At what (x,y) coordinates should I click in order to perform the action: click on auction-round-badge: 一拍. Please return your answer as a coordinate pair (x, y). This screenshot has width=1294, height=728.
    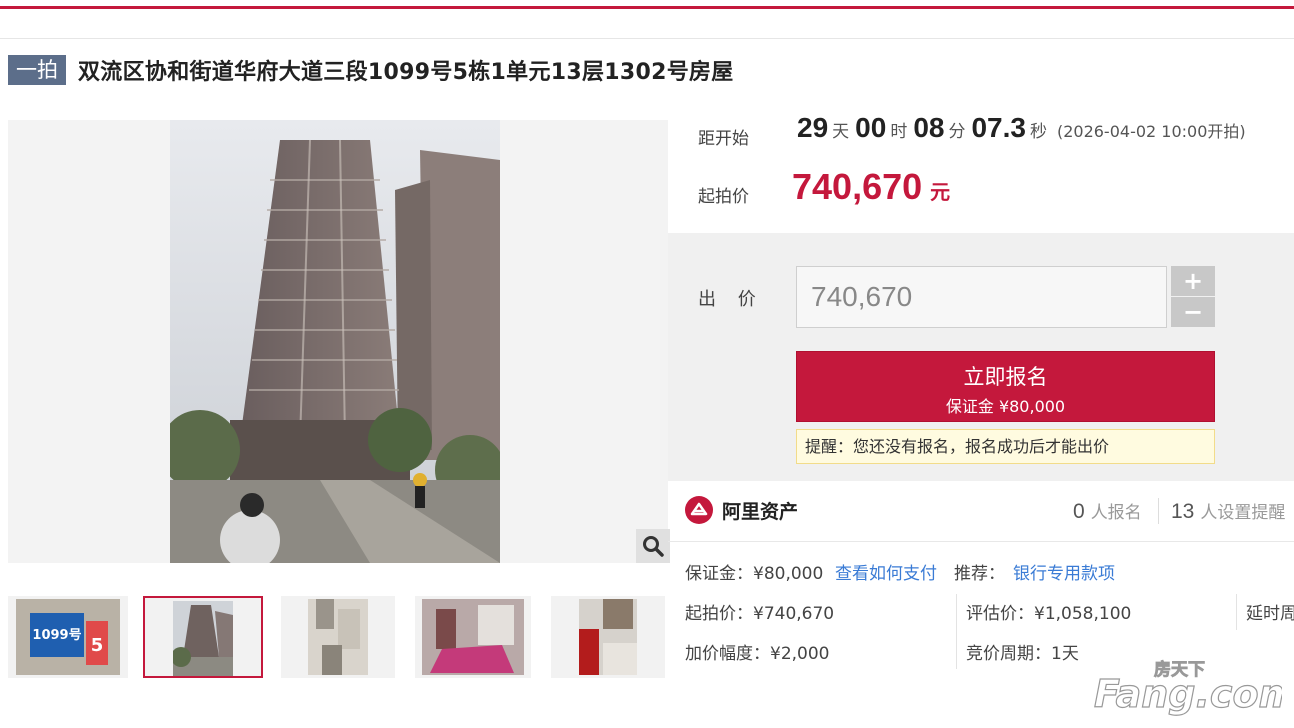
    Looking at the image, I should click on (37, 70).